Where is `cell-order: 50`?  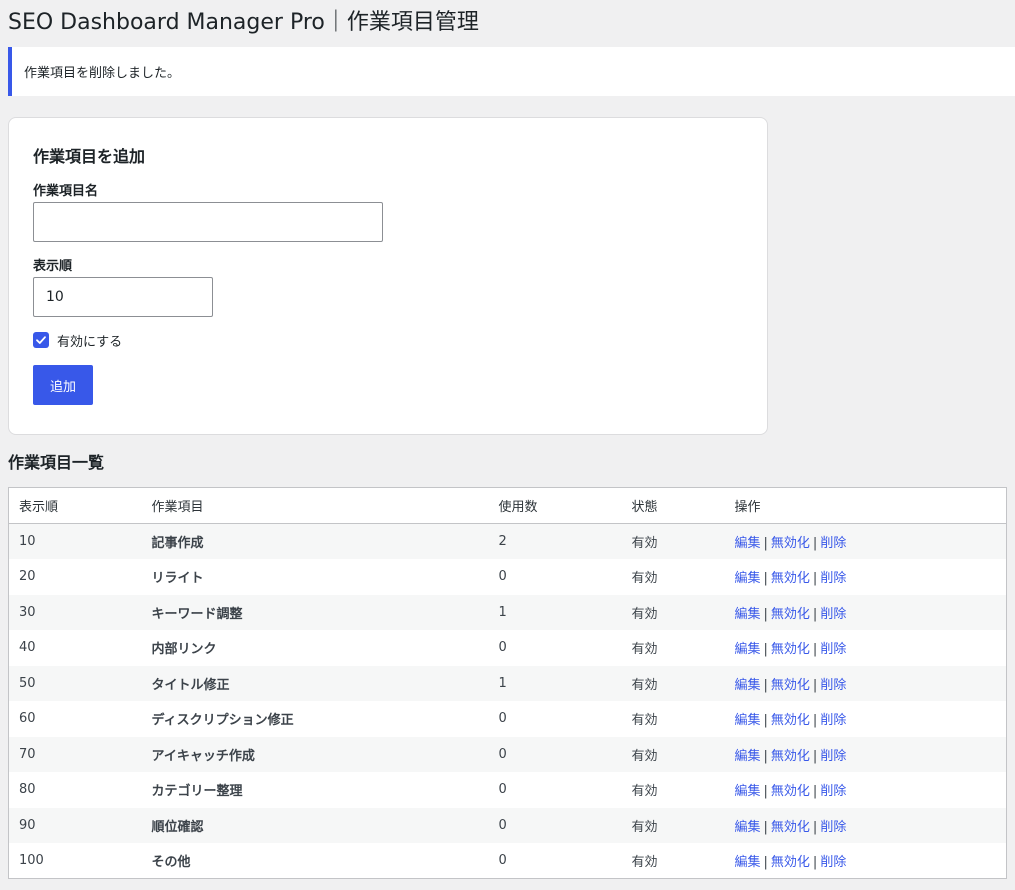 cell-order: 50 is located at coordinates (27, 683).